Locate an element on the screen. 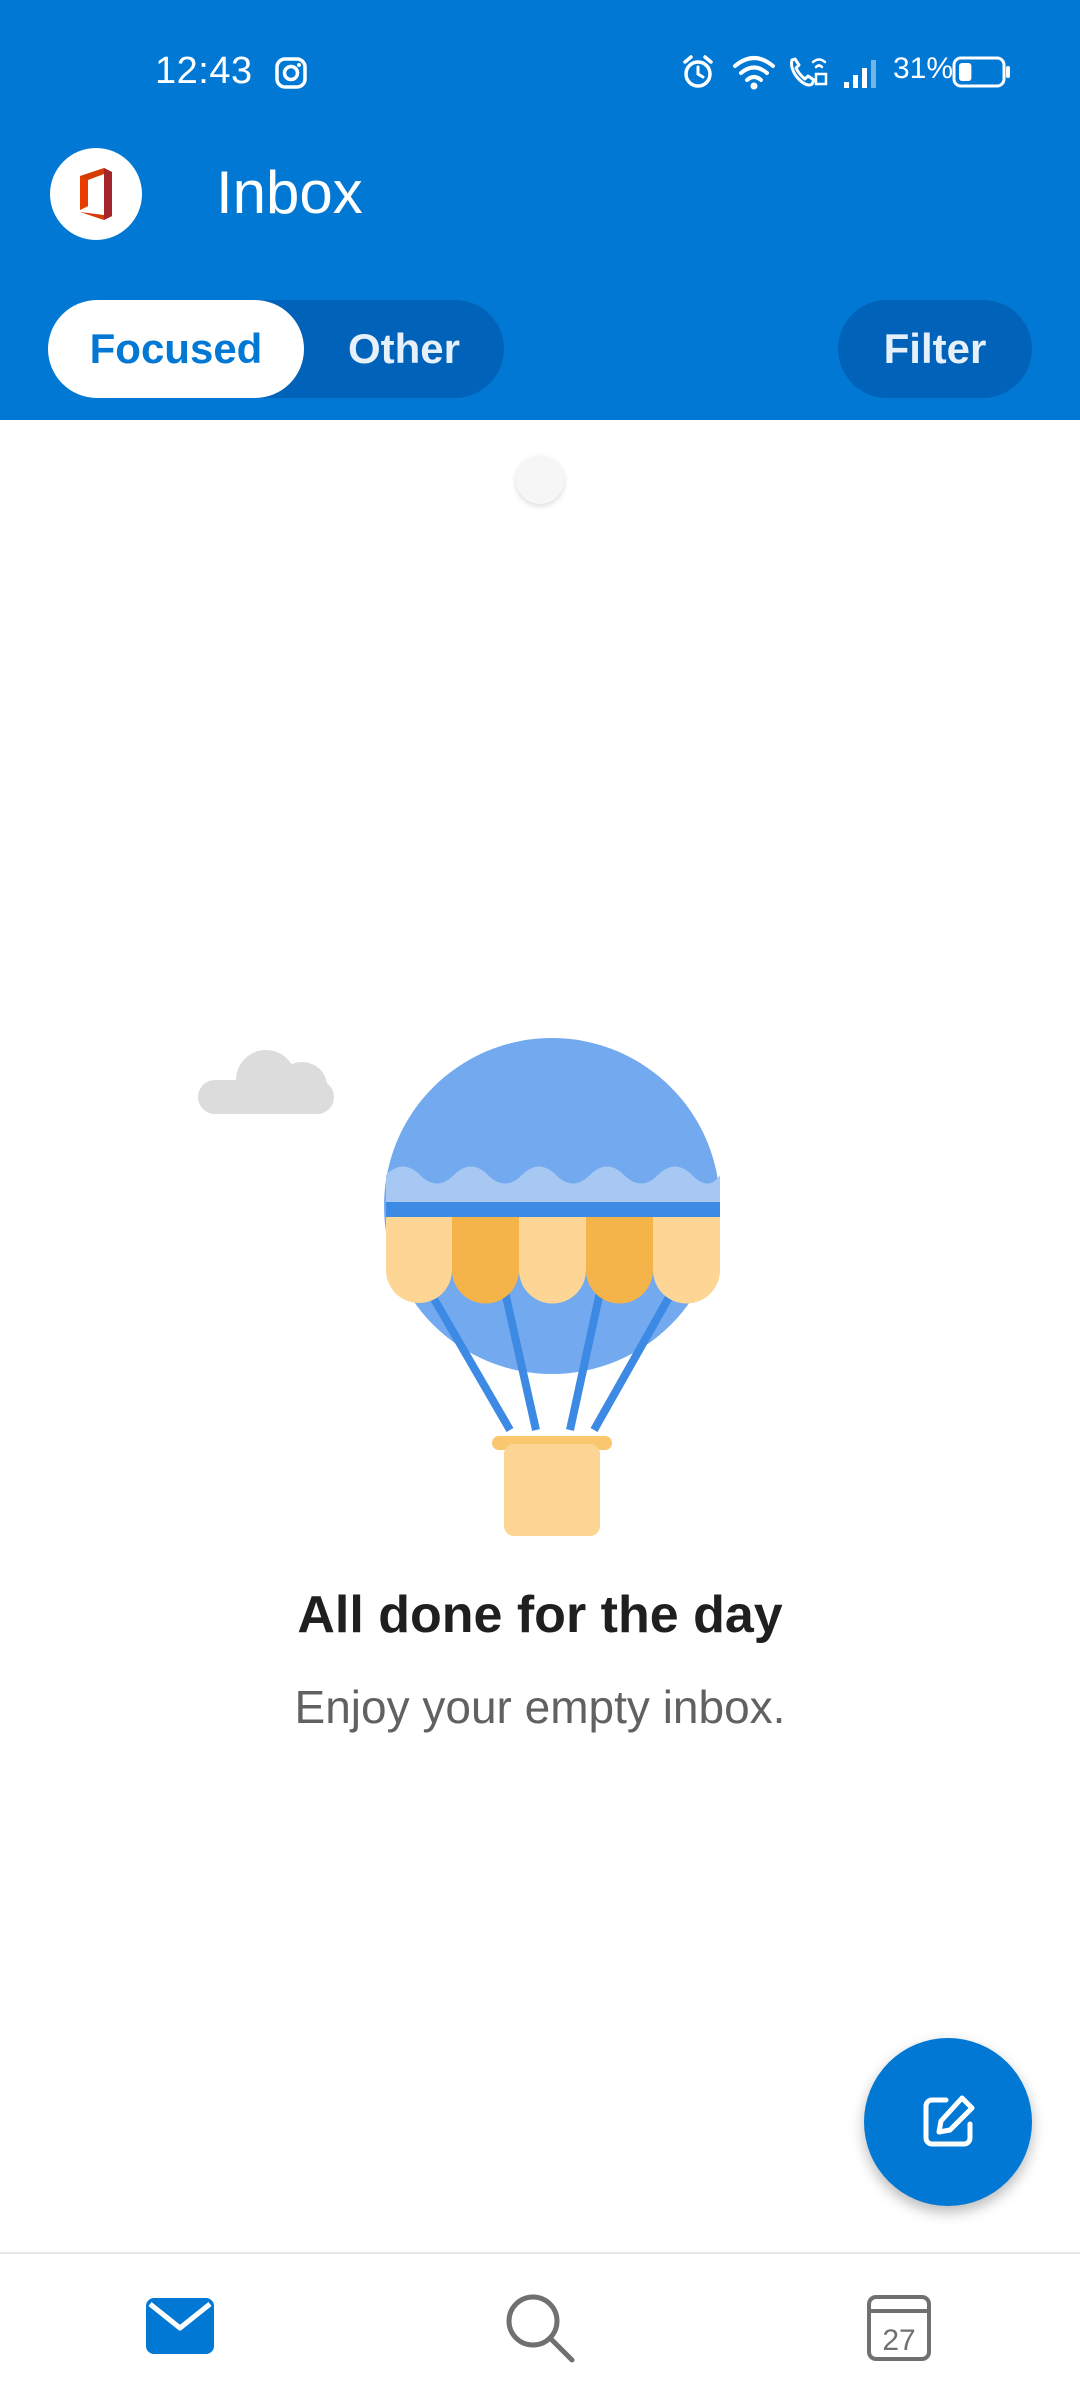 The width and height of the screenshot is (1080, 2402). inbox-tab-switch: Focused Other is located at coordinates (276, 349).